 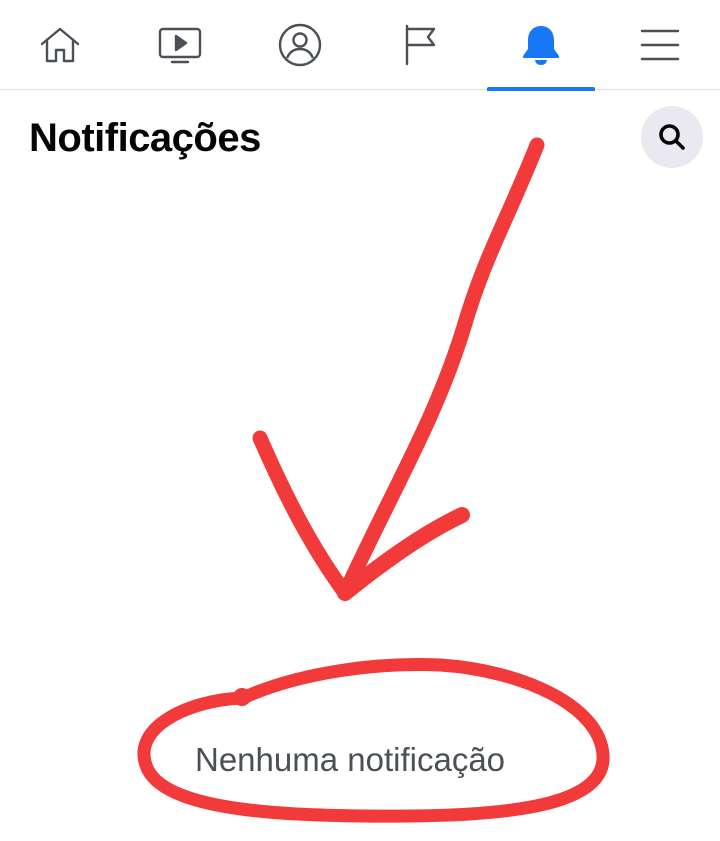 I want to click on annotation-arrow-head-right, so click(x=403, y=554).